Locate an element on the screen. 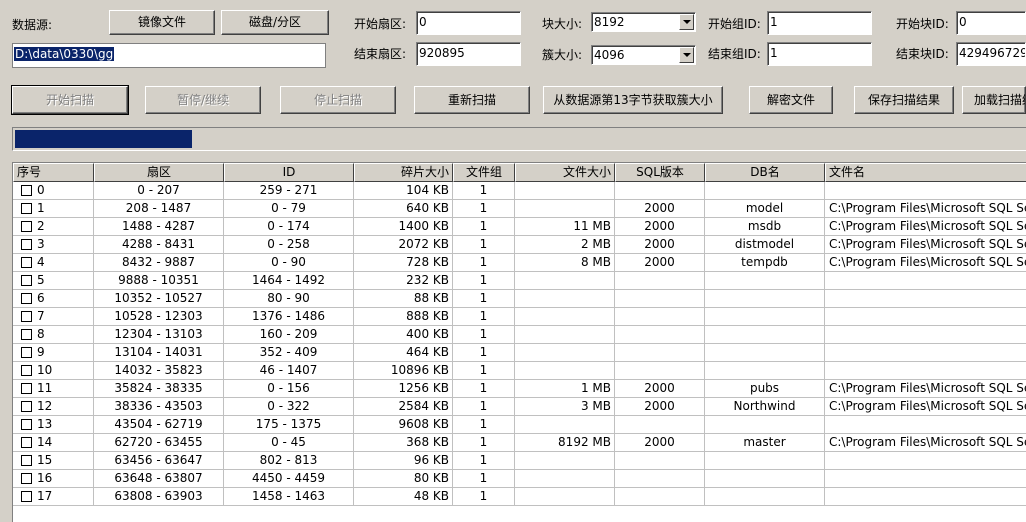 This screenshot has width=1026, height=522. column-header-fragment-size: 碎片大小 is located at coordinates (403, 172).